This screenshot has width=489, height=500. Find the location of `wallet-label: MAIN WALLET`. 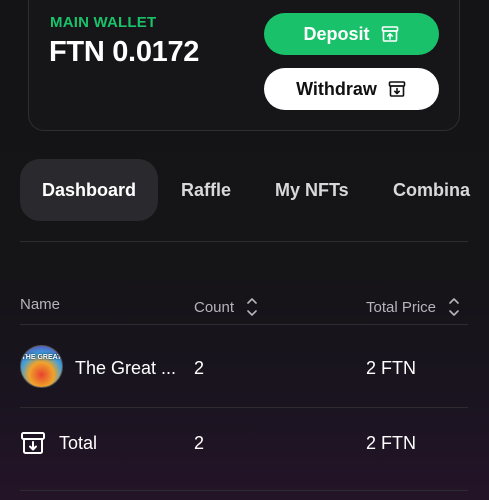

wallet-label: MAIN WALLET is located at coordinates (103, 22).